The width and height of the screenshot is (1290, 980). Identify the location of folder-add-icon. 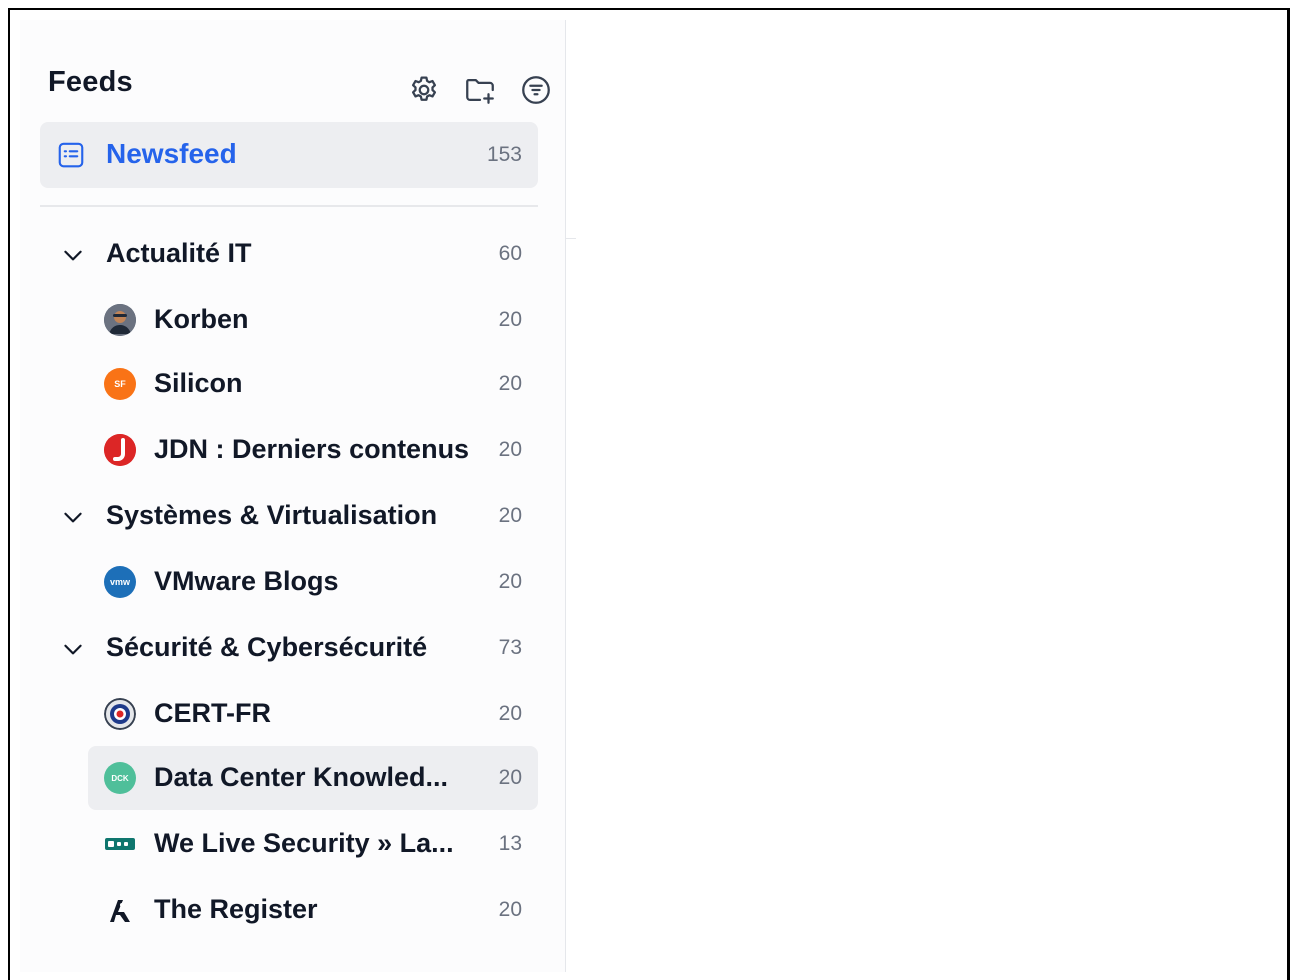
(480, 91).